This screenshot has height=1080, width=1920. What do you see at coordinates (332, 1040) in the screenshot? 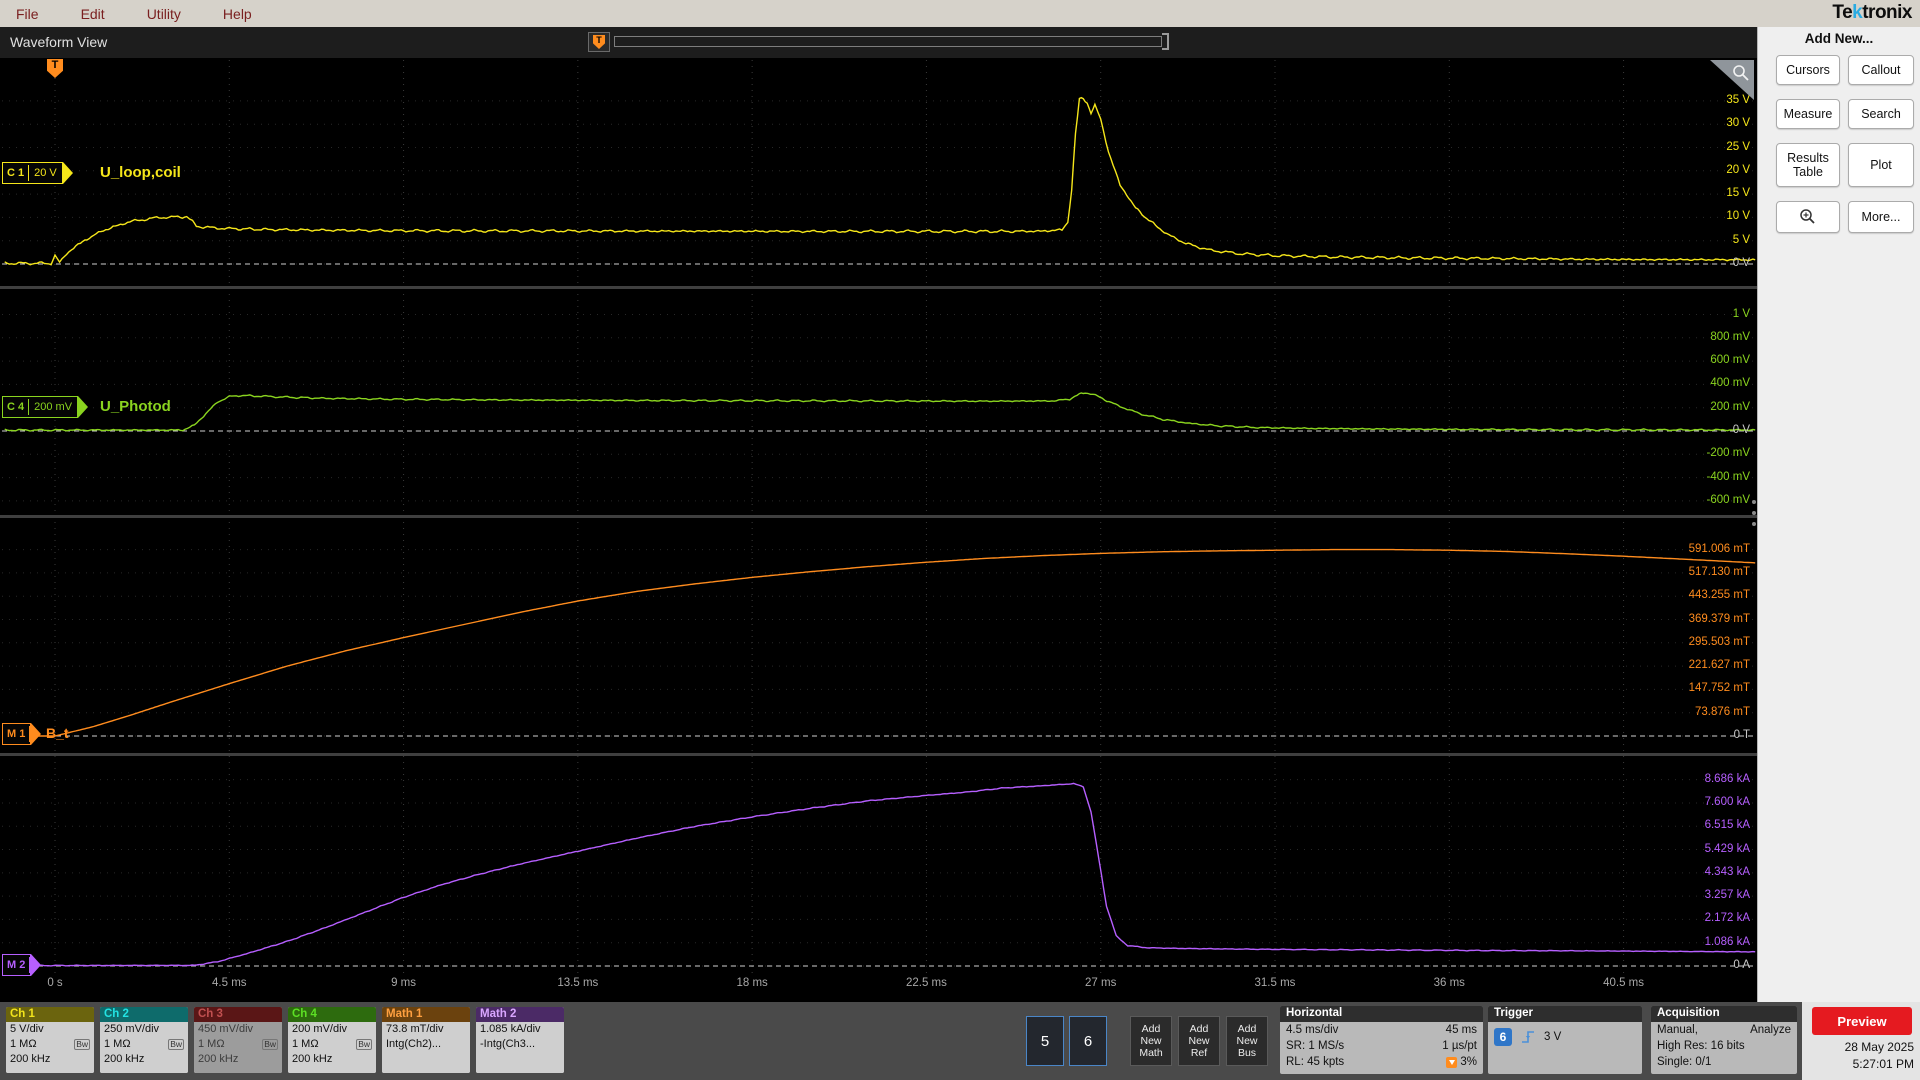
I see `channel-badge-ch4: Ch 4 200 mV/div 1 MΩ Bw 200 kHz` at bounding box center [332, 1040].